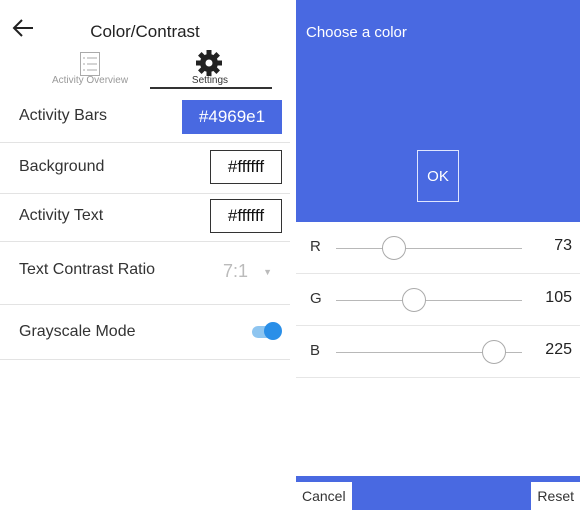  What do you see at coordinates (235, 271) in the screenshot?
I see `contrast-ratio-value: 7:1` at bounding box center [235, 271].